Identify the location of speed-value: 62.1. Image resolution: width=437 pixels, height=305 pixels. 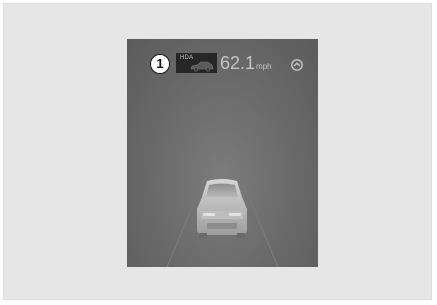
(238, 63).